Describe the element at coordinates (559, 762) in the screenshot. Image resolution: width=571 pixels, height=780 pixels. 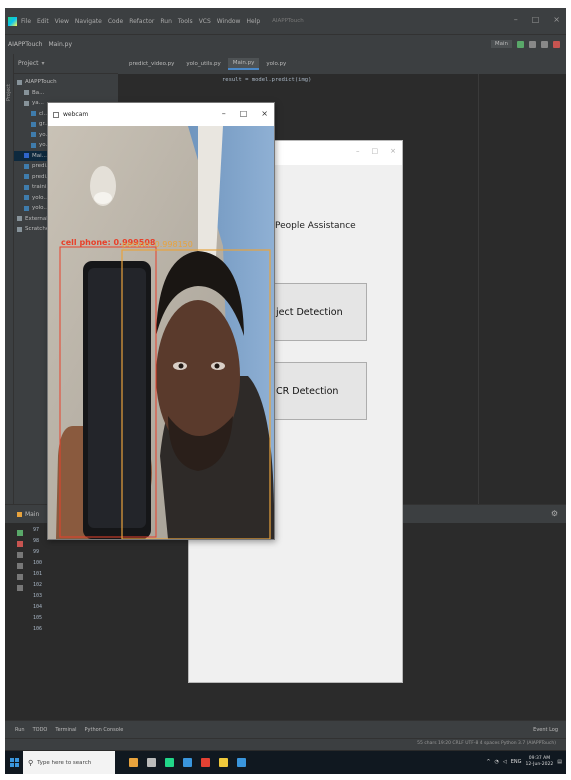
I see `notification-icon: ▤` at that location.